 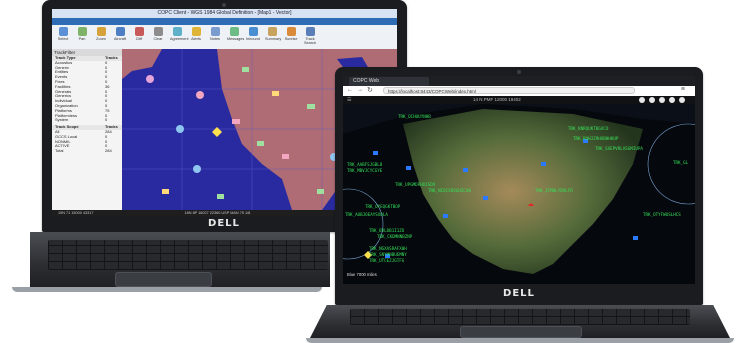 What do you see at coordinates (394, 236) in the screenshot?
I see `track-label: TRK_CKDMNNBZNP` at bounding box center [394, 236].